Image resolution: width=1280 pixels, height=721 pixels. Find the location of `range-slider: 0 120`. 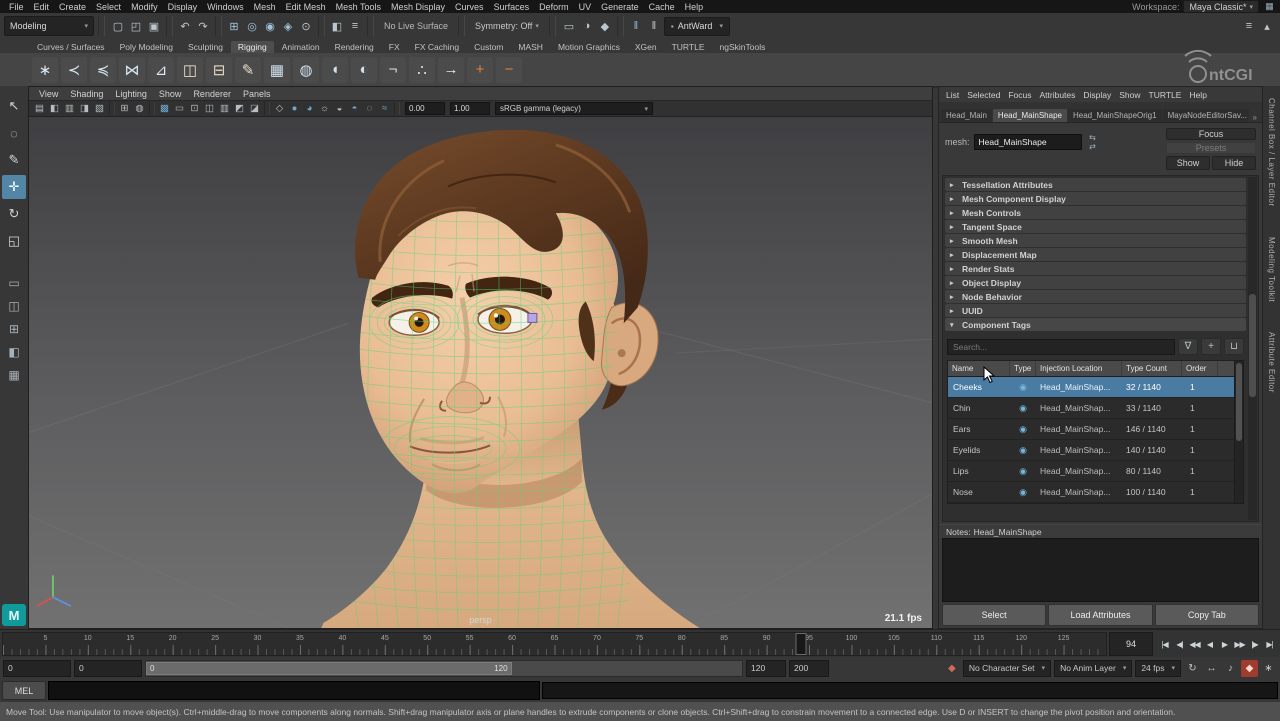

range-slider: 0 120 is located at coordinates (444, 668).